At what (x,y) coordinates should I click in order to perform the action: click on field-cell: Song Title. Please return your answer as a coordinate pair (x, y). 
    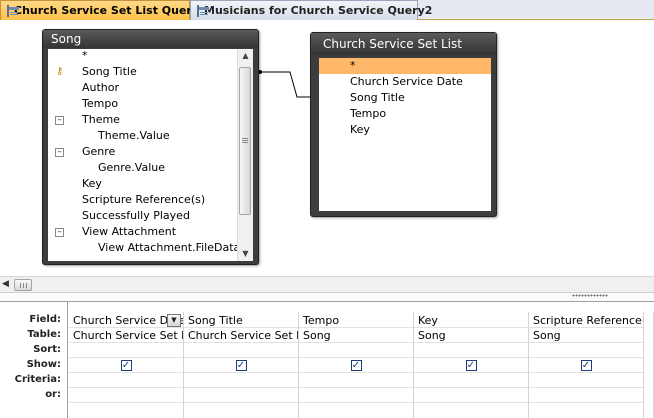
    Looking at the image, I should click on (241, 320).